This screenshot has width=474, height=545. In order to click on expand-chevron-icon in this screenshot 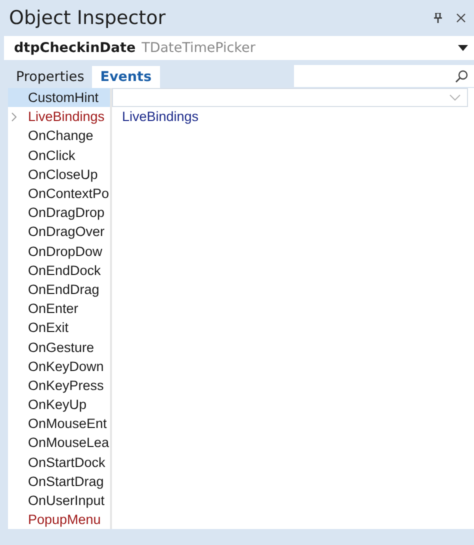, I will do `click(14, 117)`.